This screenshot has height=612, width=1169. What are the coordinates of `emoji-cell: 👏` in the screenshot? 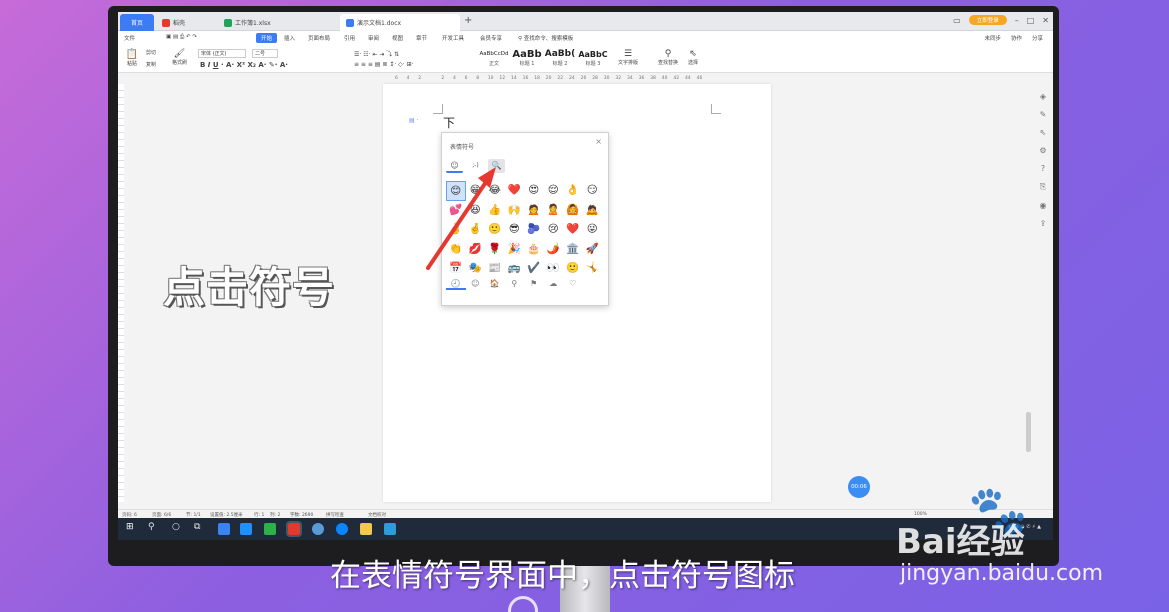 It's located at (456, 250).